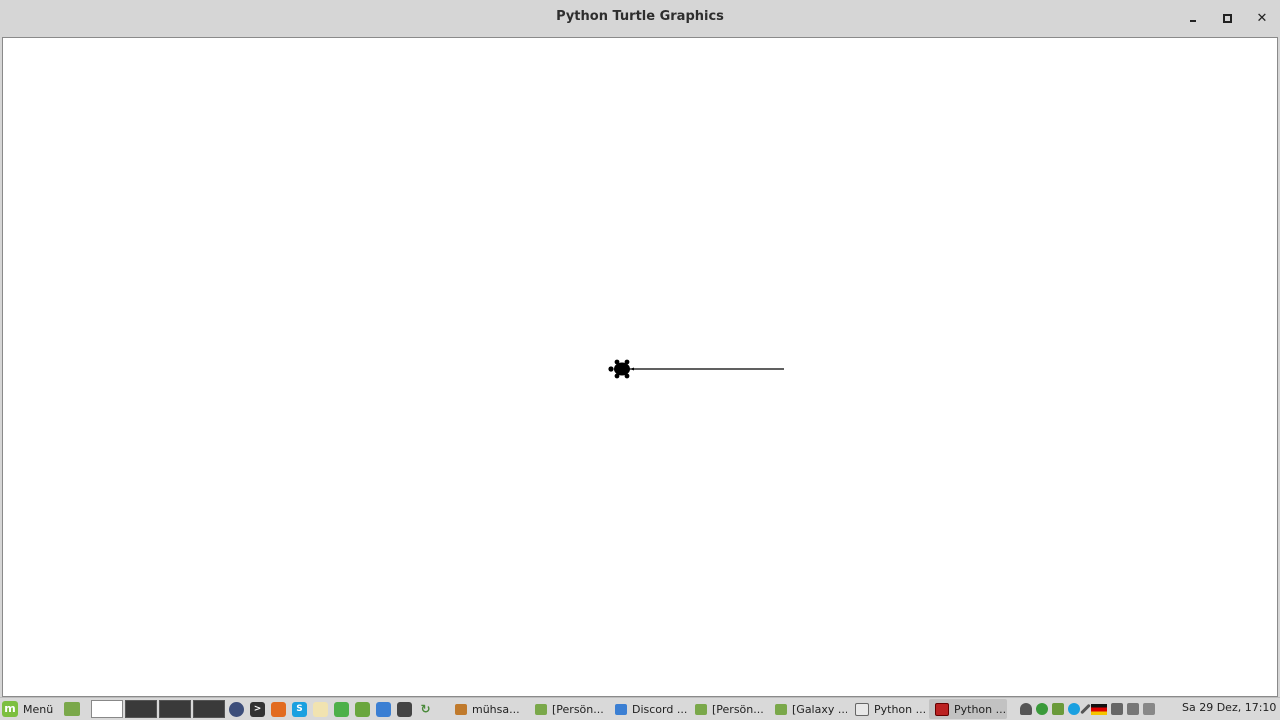 The height and width of the screenshot is (720, 1280). Describe the element at coordinates (1117, 709) in the screenshot. I see `clipboard-icon` at that location.